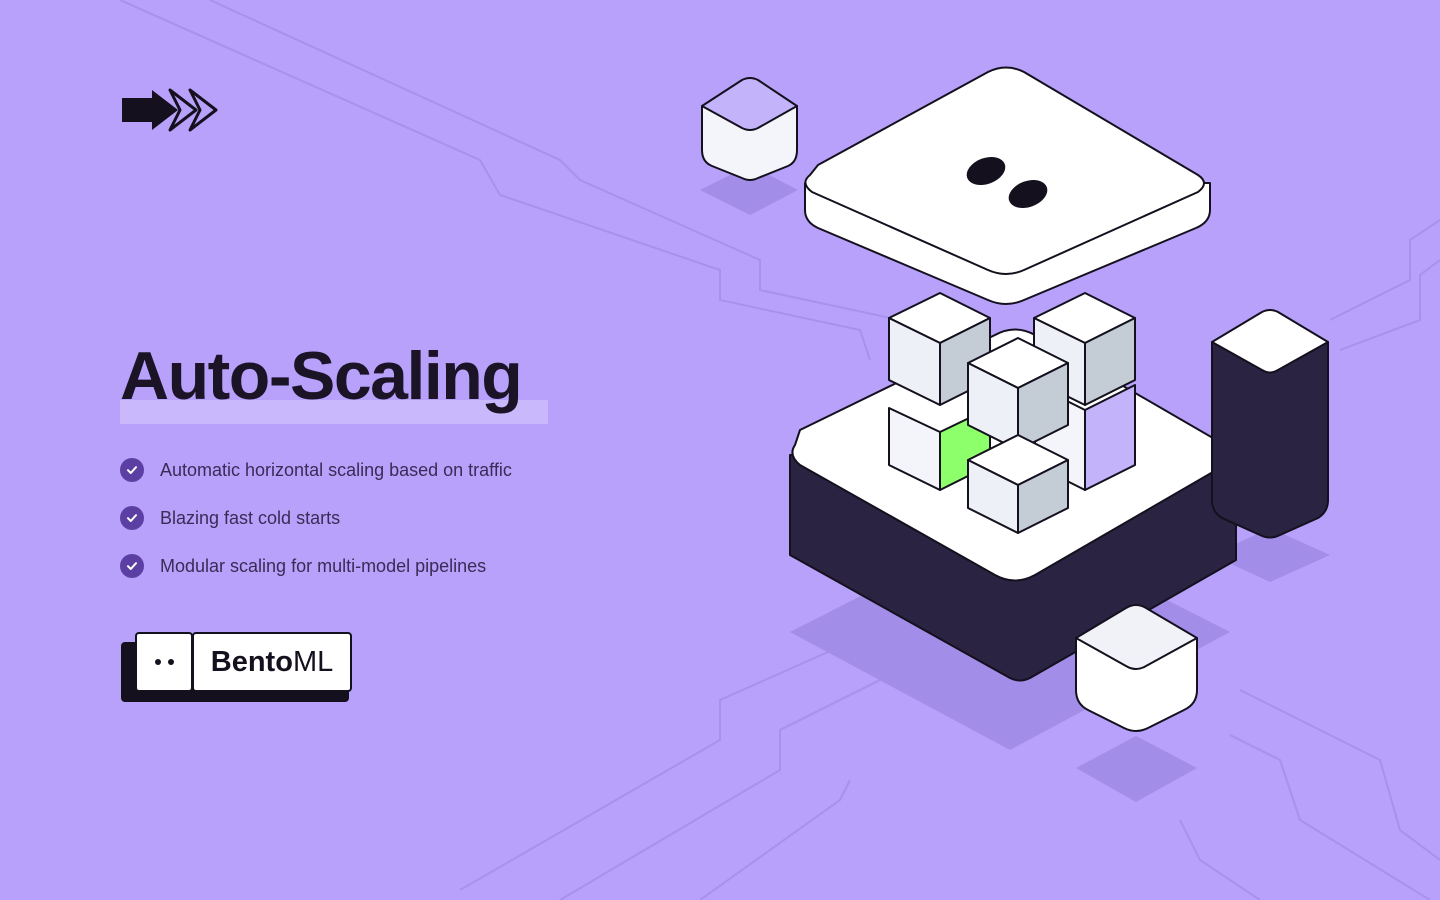 The height and width of the screenshot is (900, 1440). Describe the element at coordinates (164, 662) in the screenshot. I see `brand-dots-box` at that location.